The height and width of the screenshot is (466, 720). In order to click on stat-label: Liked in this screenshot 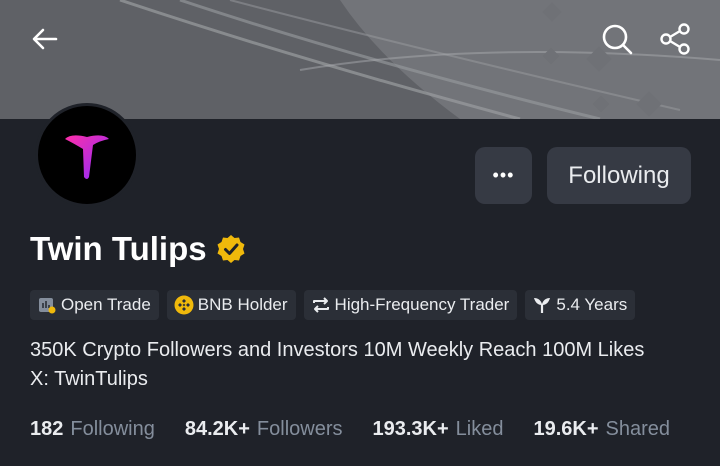, I will do `click(479, 429)`.